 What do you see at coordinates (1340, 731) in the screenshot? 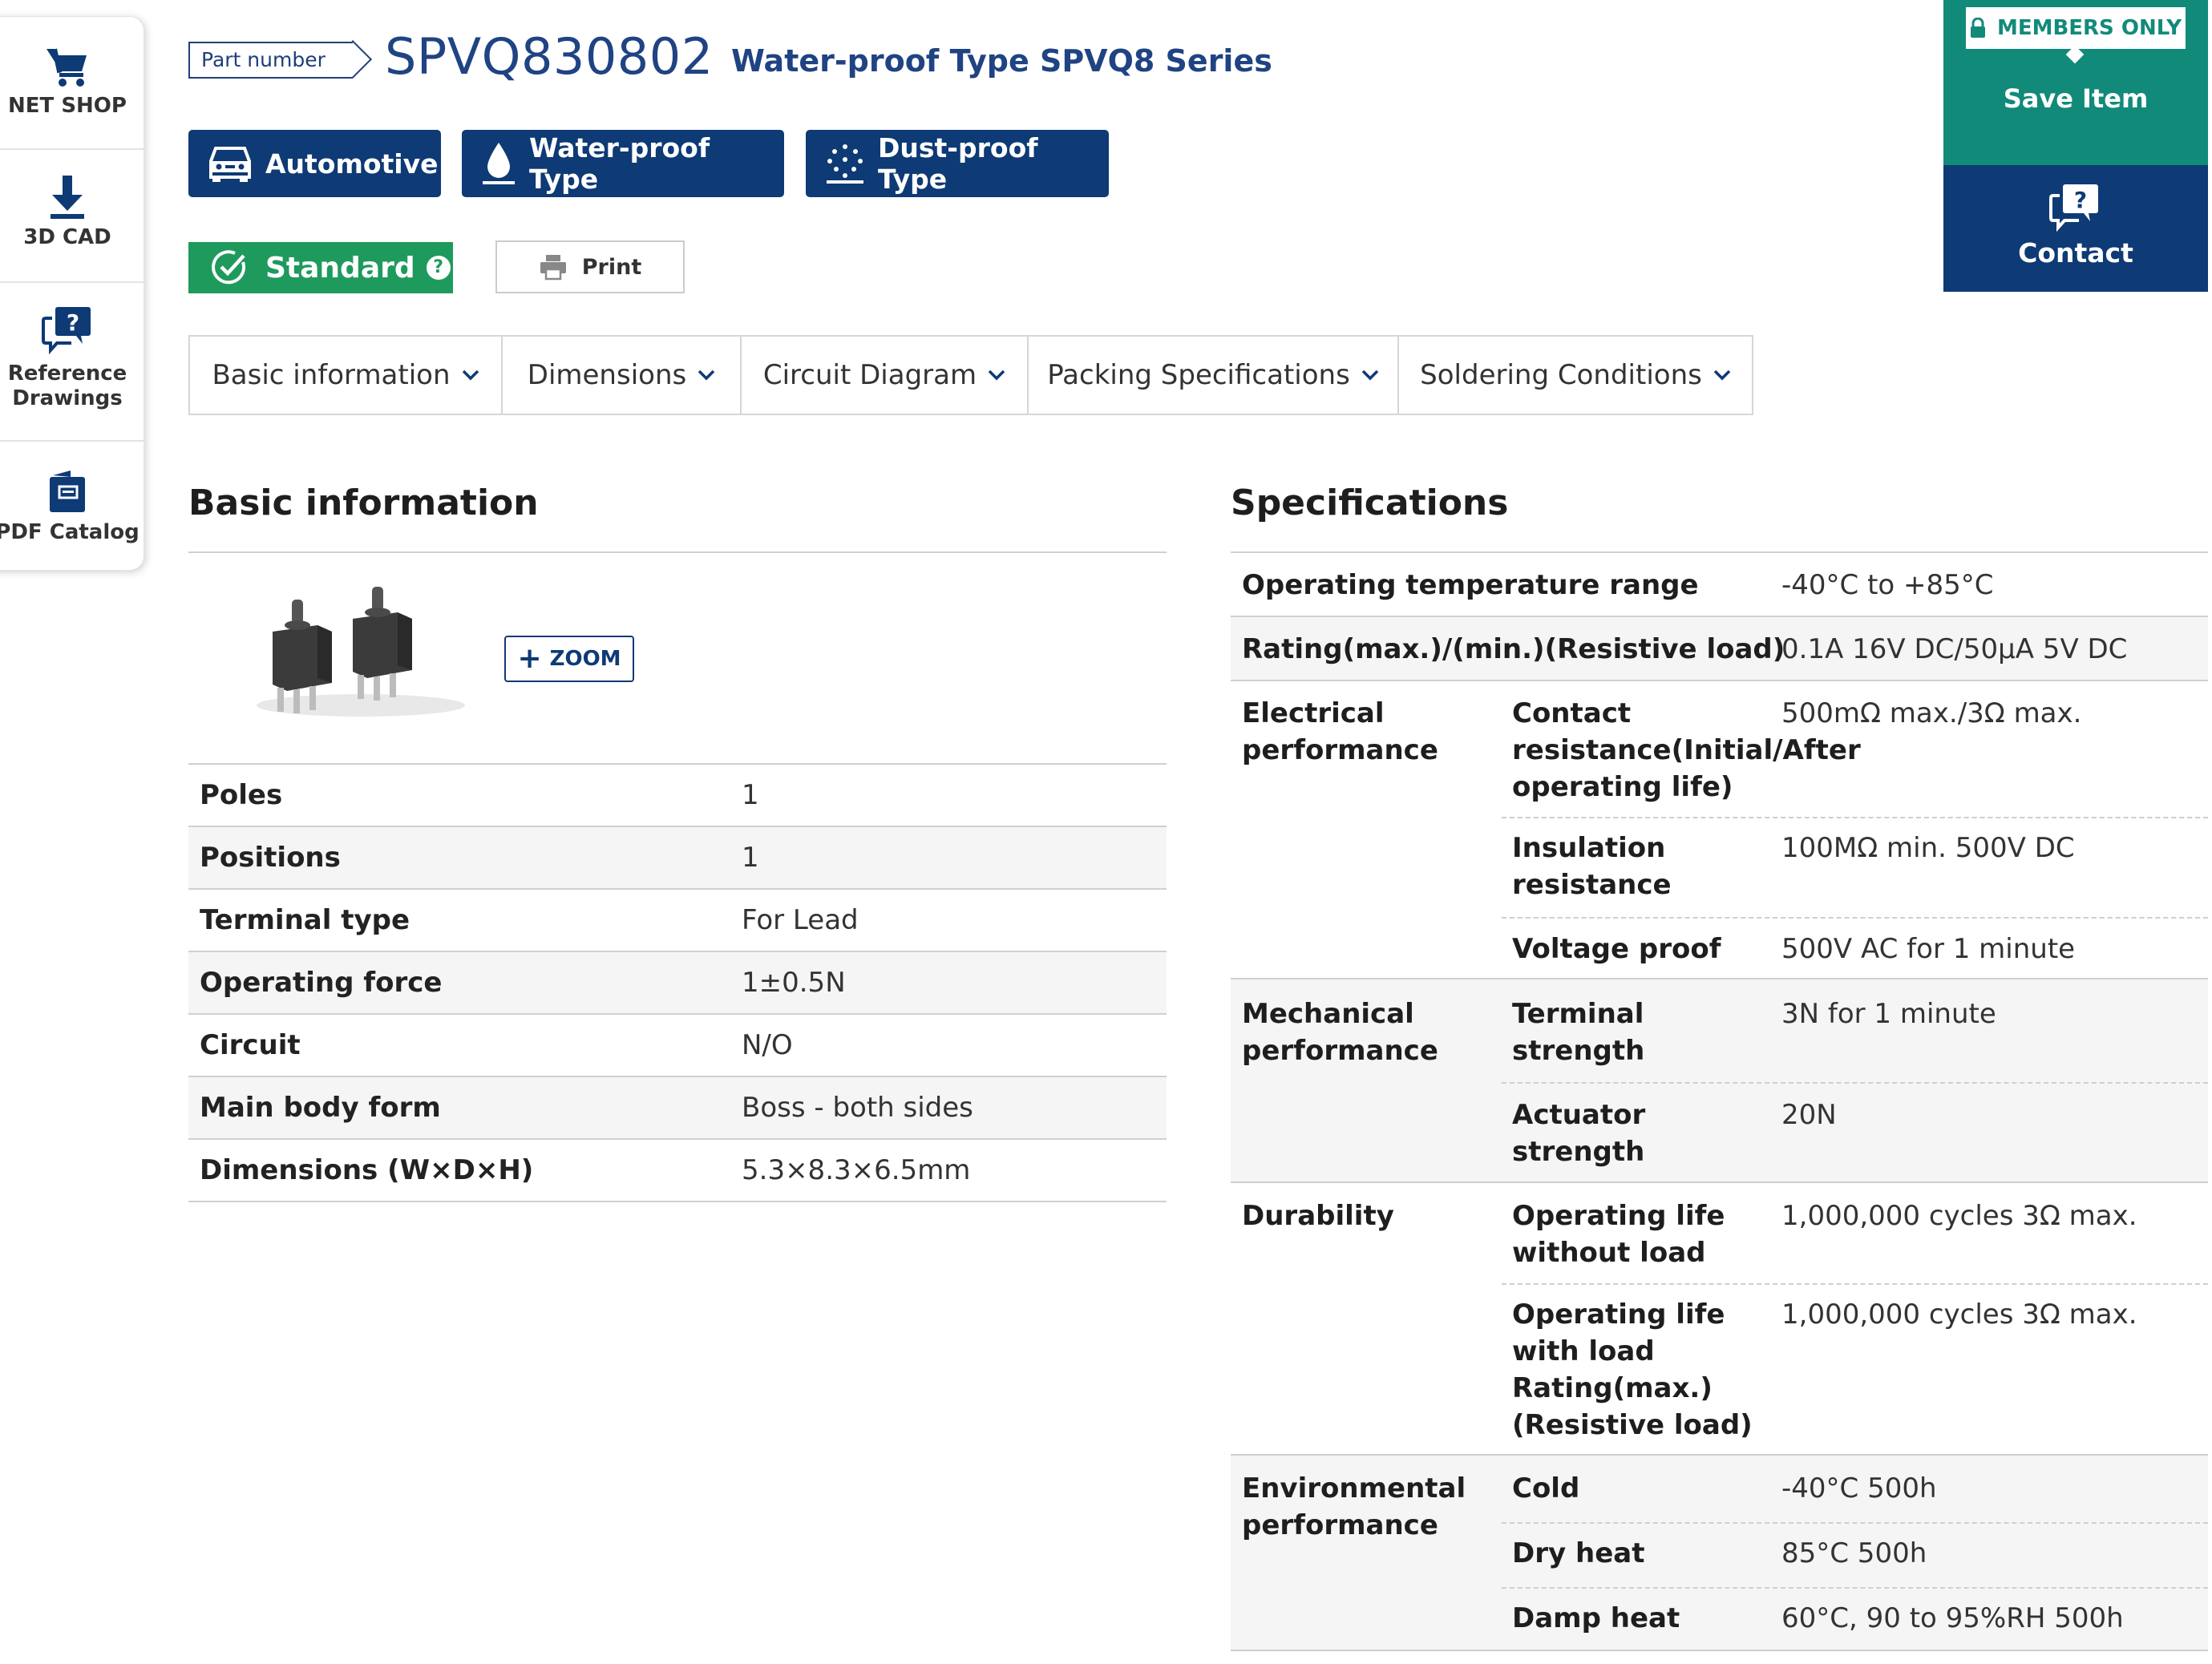
I see `spec-group-label: Electrical performance` at bounding box center [1340, 731].